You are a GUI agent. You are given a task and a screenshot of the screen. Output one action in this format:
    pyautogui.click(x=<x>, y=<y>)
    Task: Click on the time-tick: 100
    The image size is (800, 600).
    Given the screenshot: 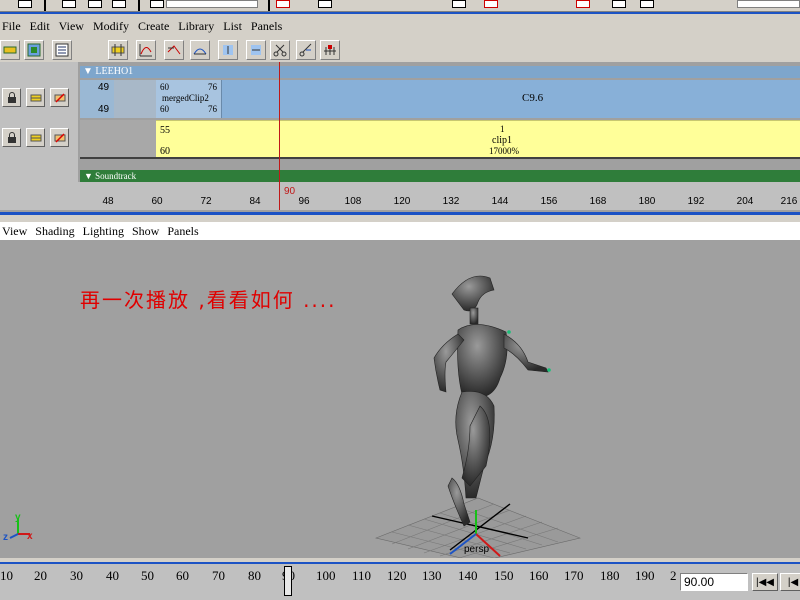 What is the action you would take?
    pyautogui.click(x=326, y=575)
    